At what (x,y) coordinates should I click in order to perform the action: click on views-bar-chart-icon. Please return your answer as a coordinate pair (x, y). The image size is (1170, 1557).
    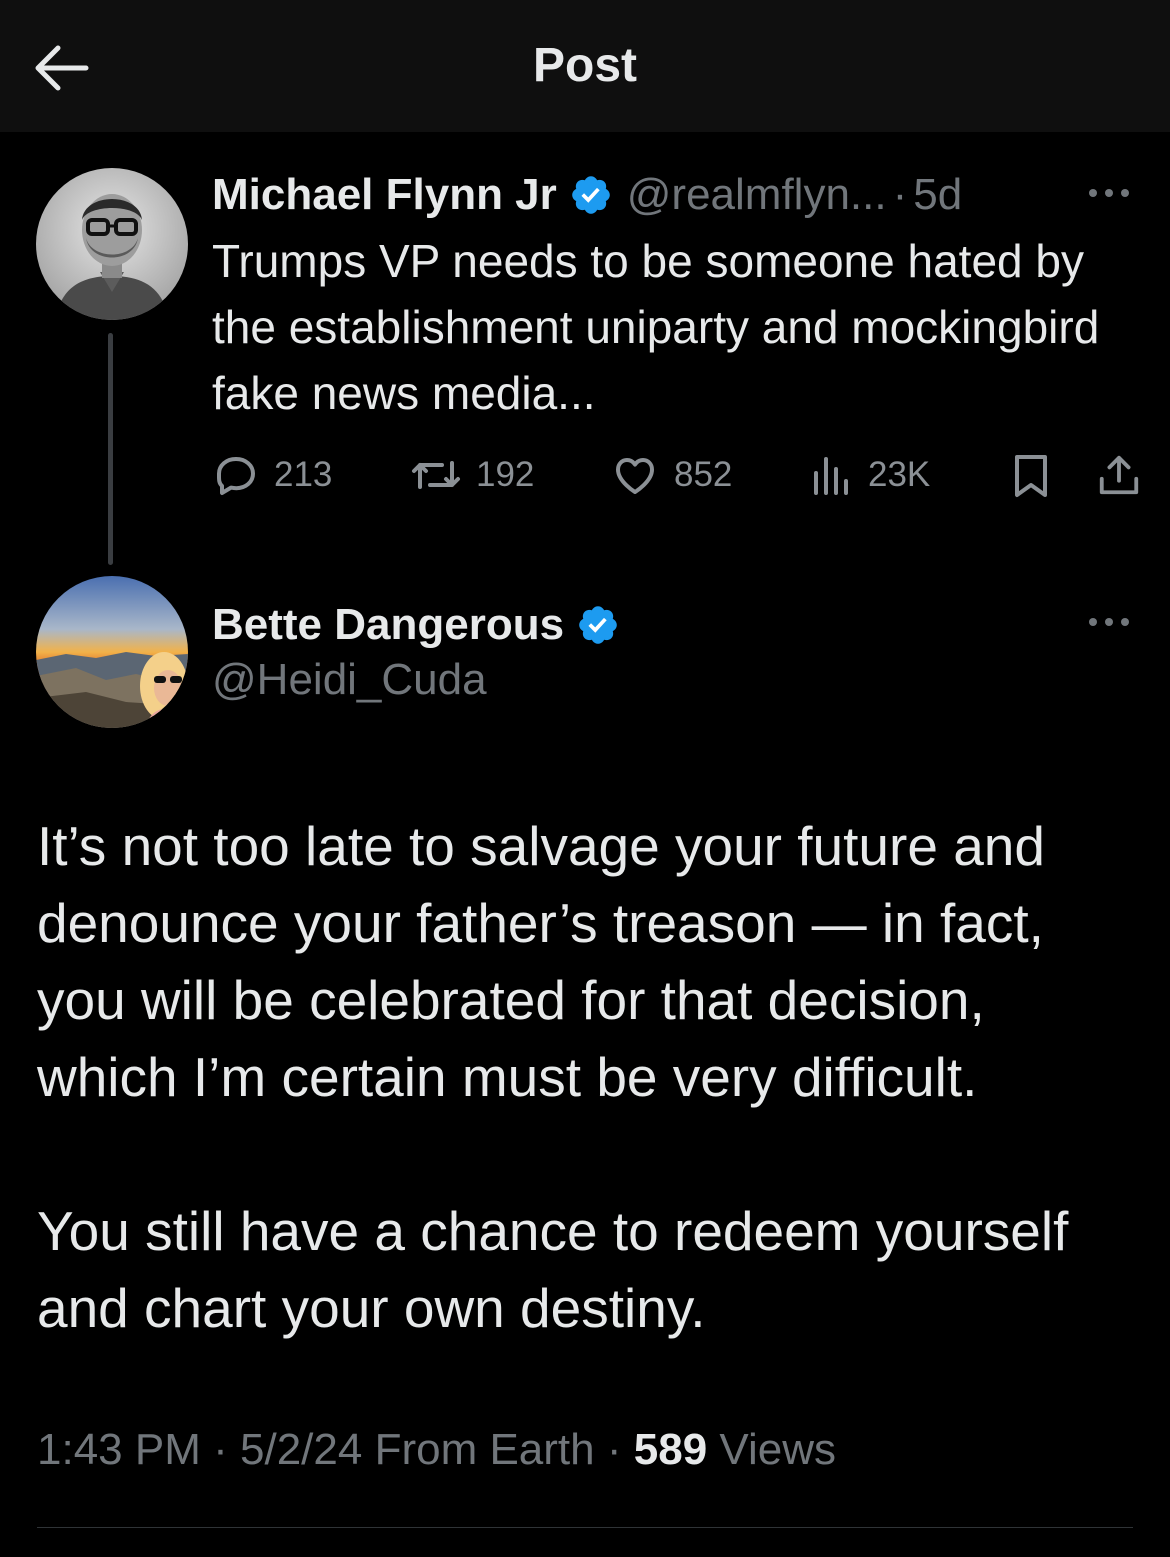
    Looking at the image, I should click on (831, 476).